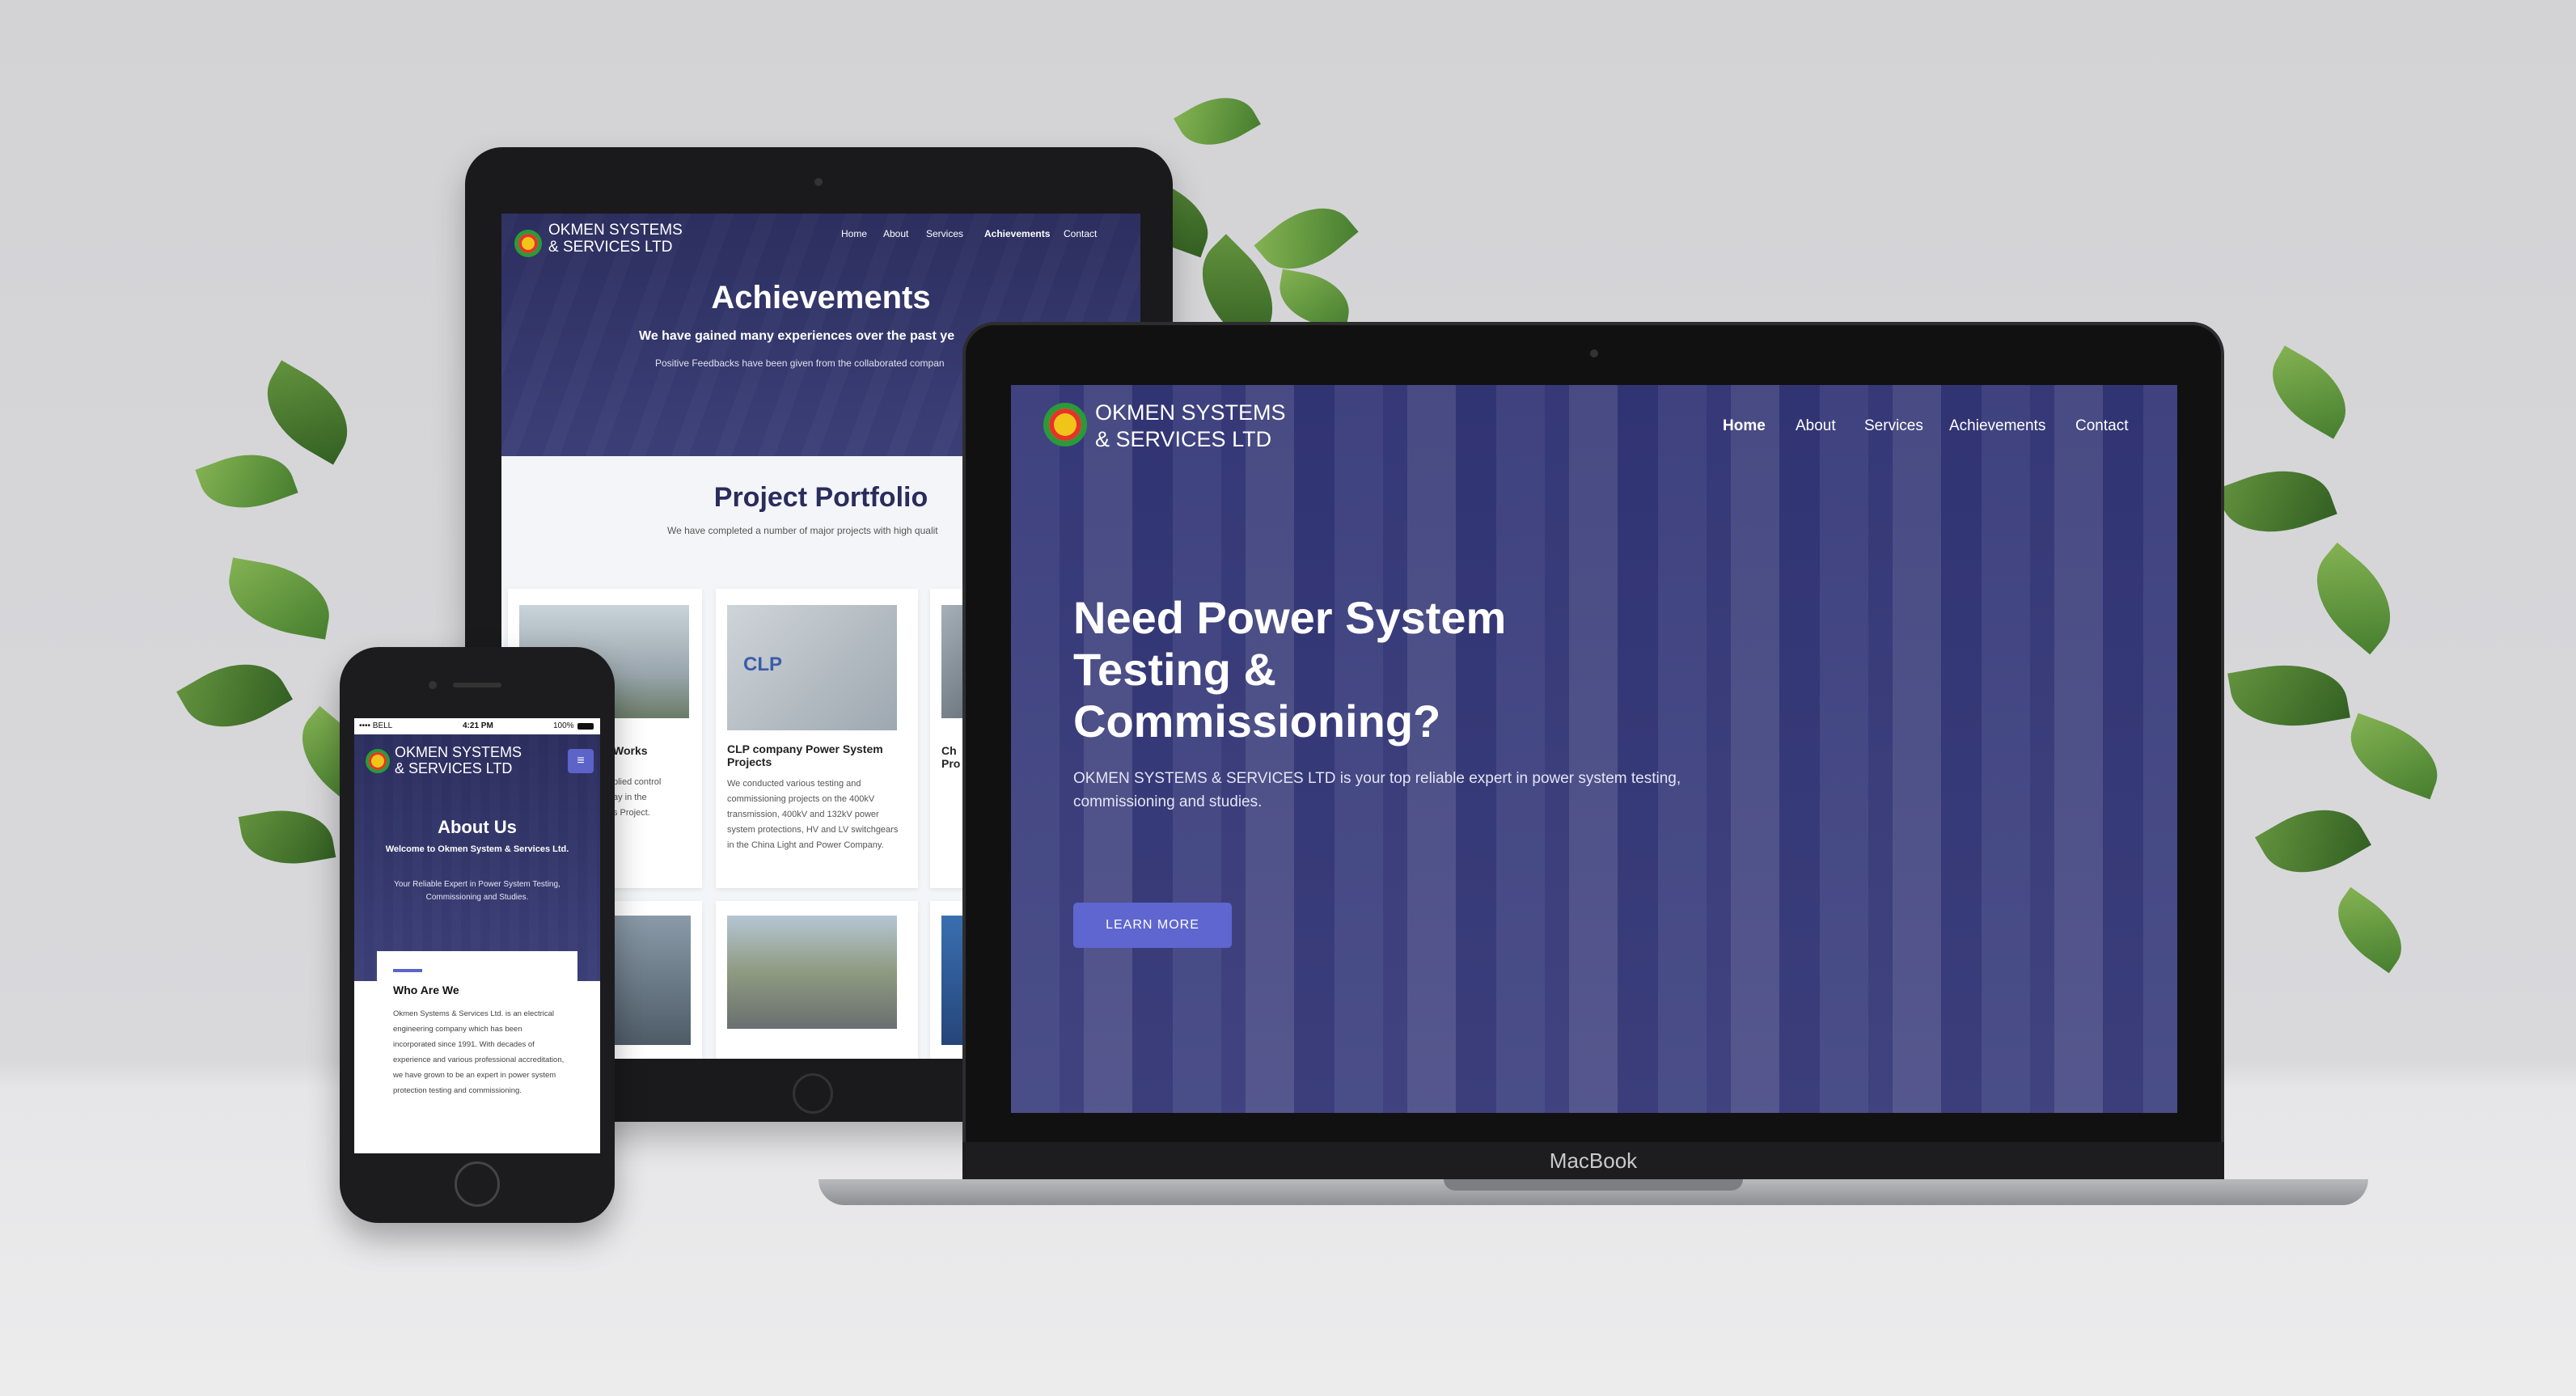 This screenshot has height=1396, width=2576. I want to click on page-title: Achievements, so click(821, 297).